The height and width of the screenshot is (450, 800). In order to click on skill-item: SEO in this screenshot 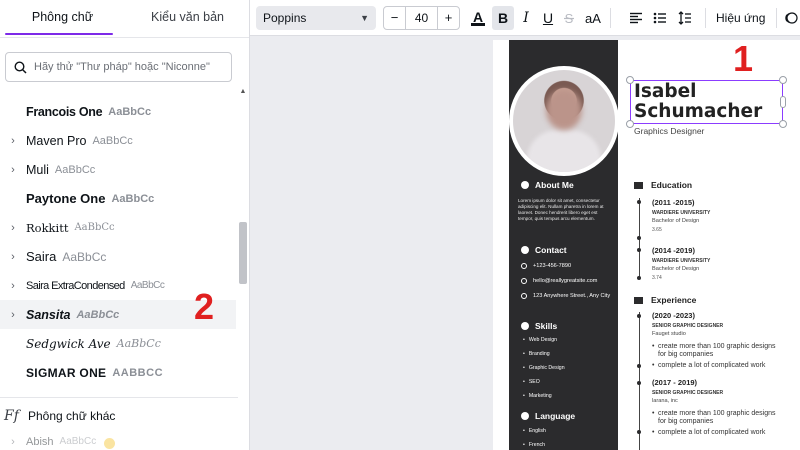, I will do `click(531, 382)`.